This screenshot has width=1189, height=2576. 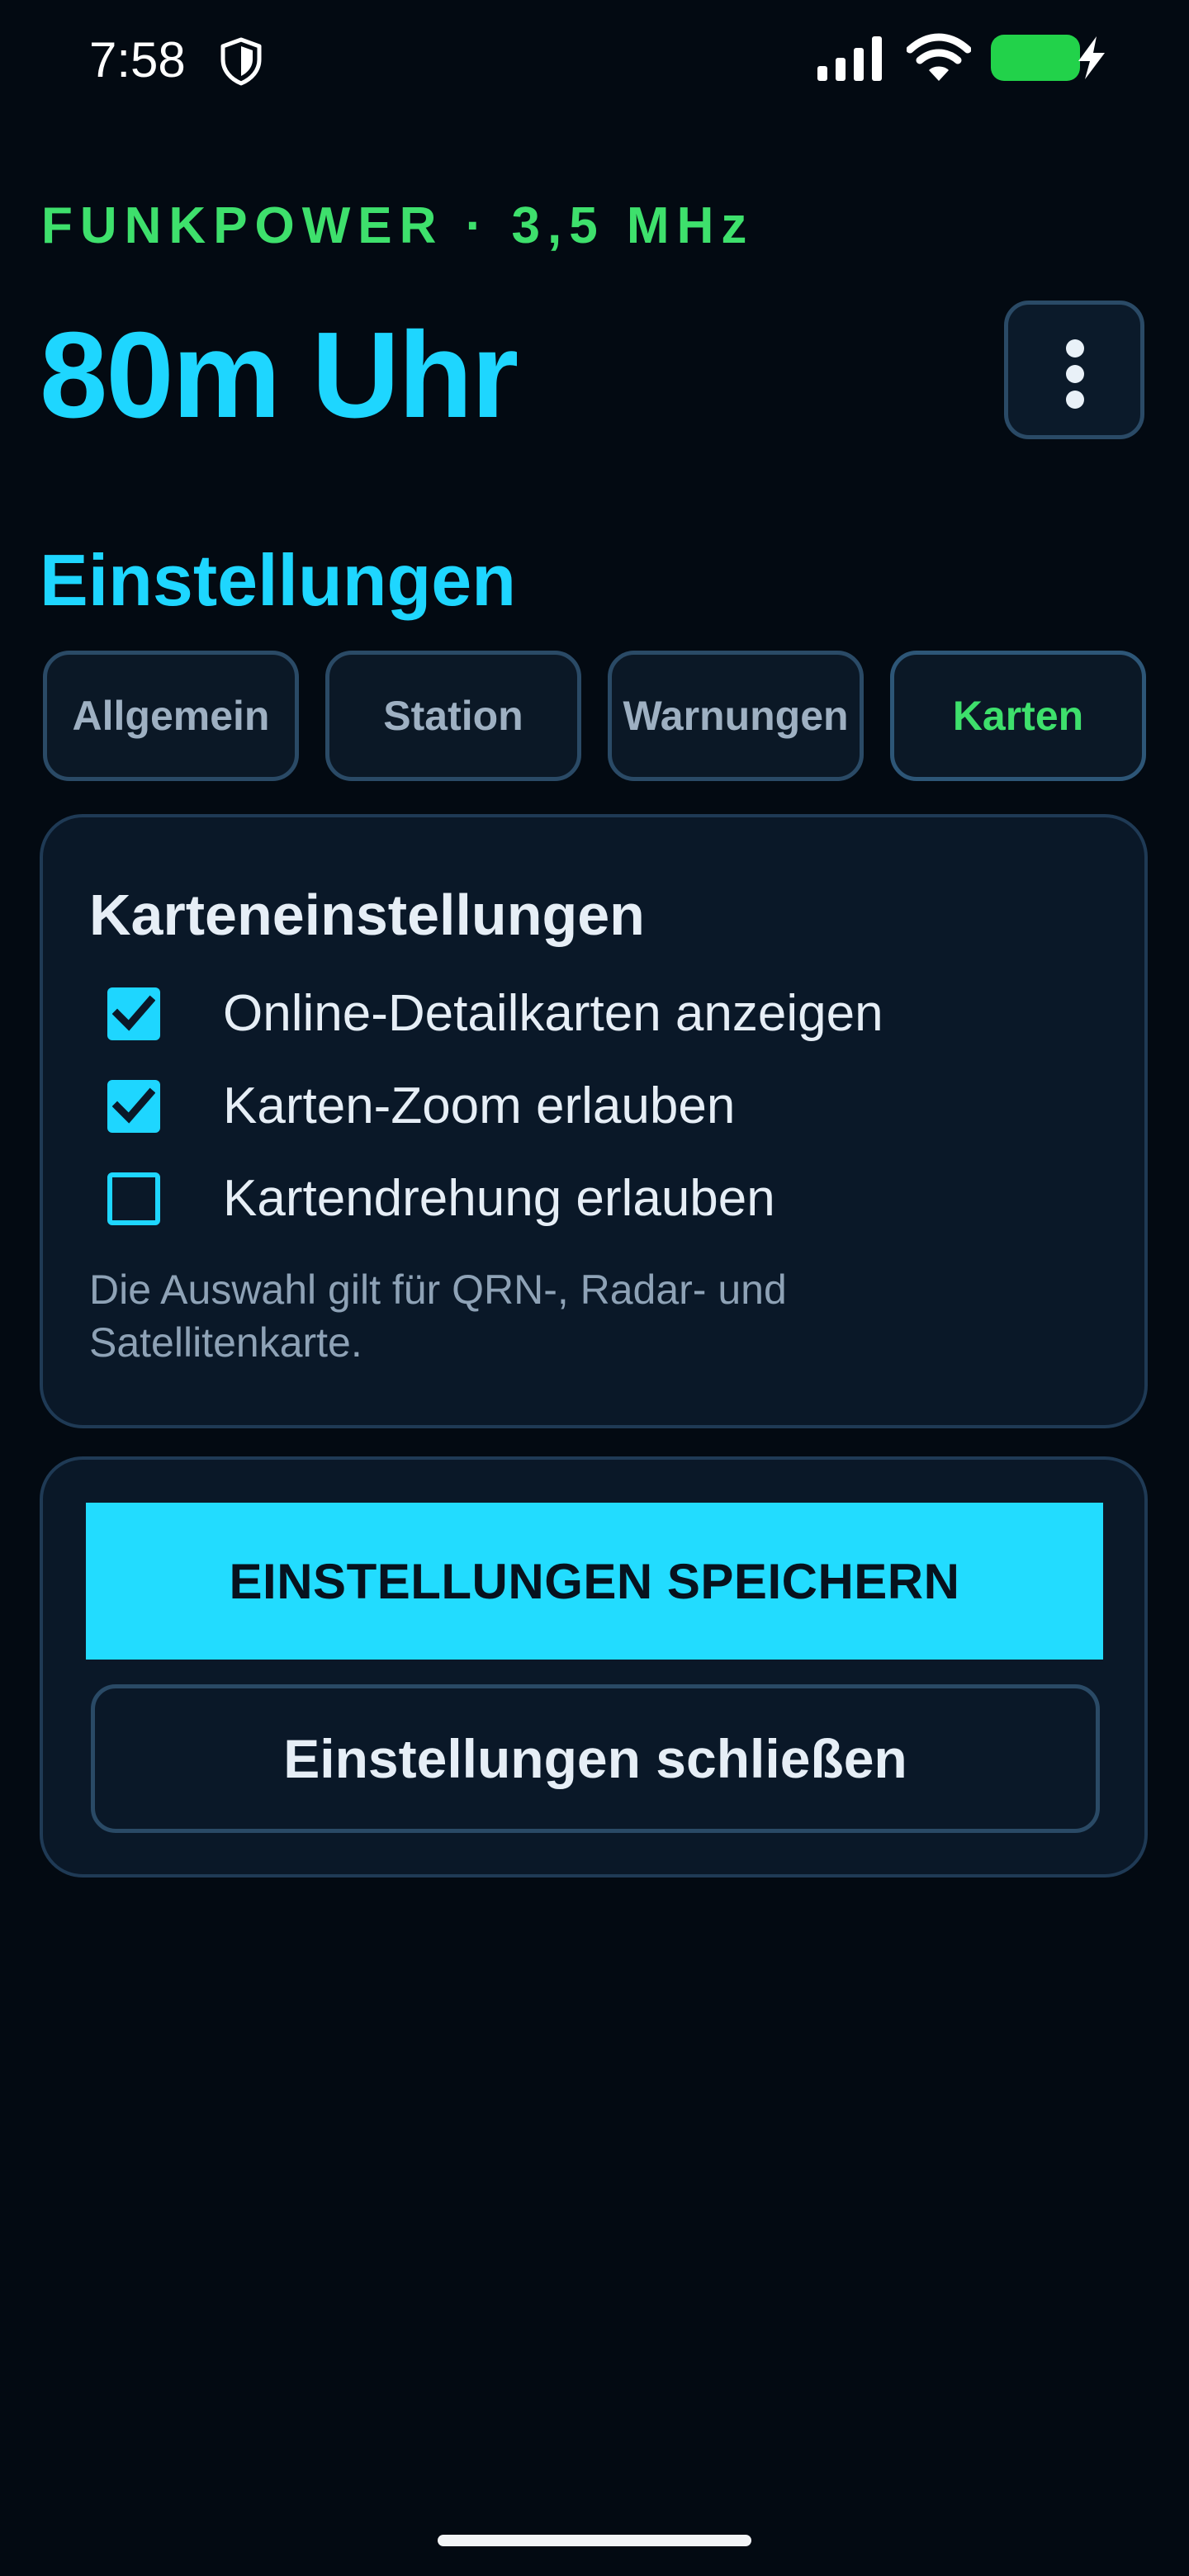 I want to click on tab-karten: Karten, so click(x=1018, y=716).